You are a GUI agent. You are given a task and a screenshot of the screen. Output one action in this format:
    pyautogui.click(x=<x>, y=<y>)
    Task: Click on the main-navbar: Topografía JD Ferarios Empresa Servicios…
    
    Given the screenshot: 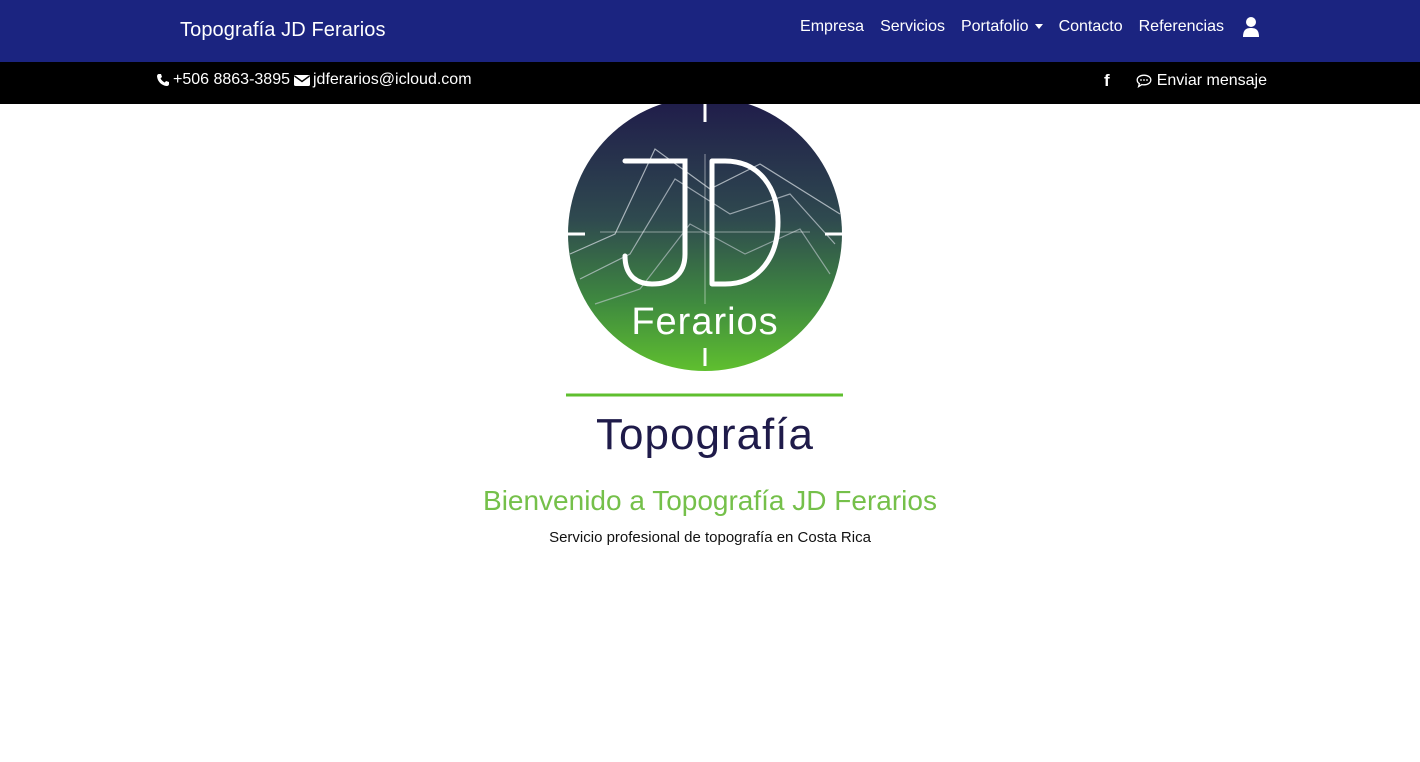 What is the action you would take?
    pyautogui.click(x=710, y=31)
    